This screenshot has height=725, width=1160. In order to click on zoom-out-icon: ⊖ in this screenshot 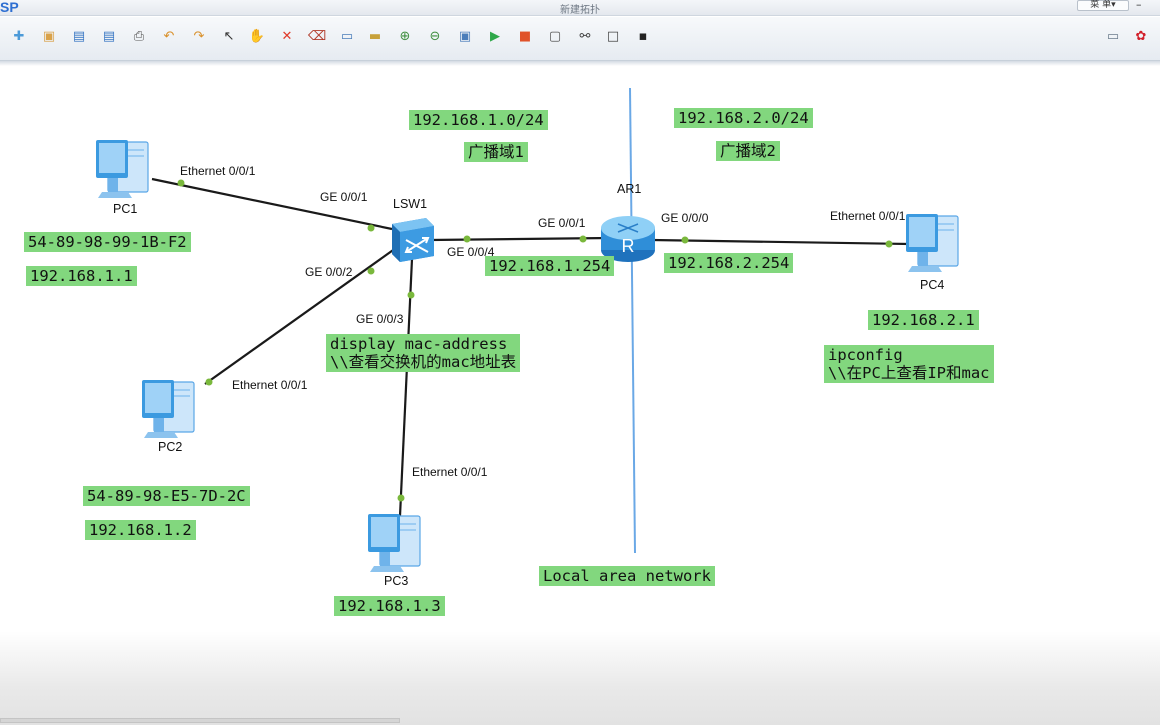, I will do `click(435, 36)`.